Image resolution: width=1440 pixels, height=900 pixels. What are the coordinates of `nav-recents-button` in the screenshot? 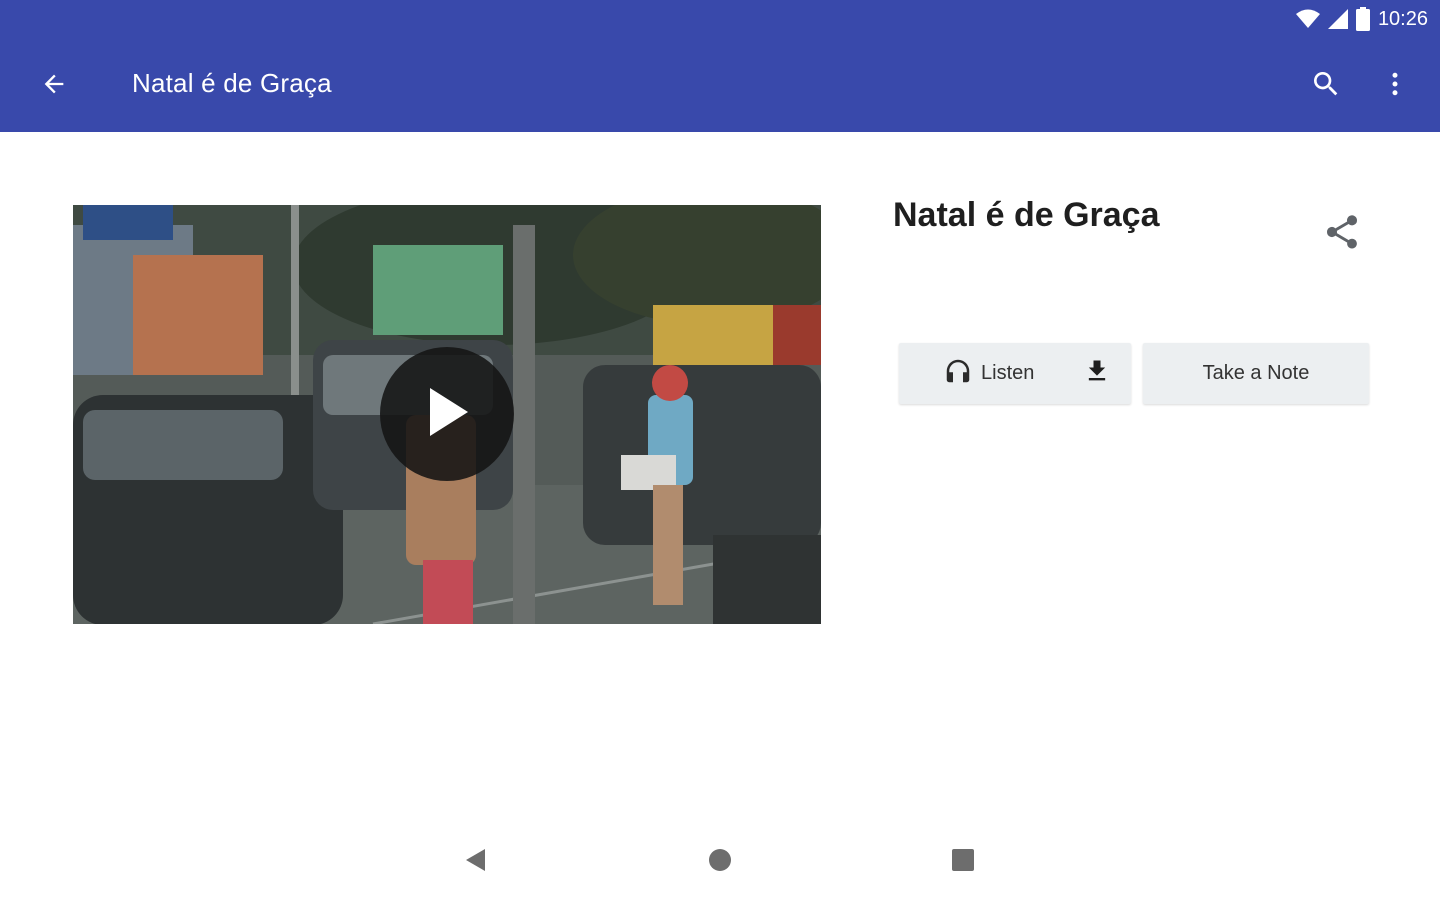 It's located at (963, 862).